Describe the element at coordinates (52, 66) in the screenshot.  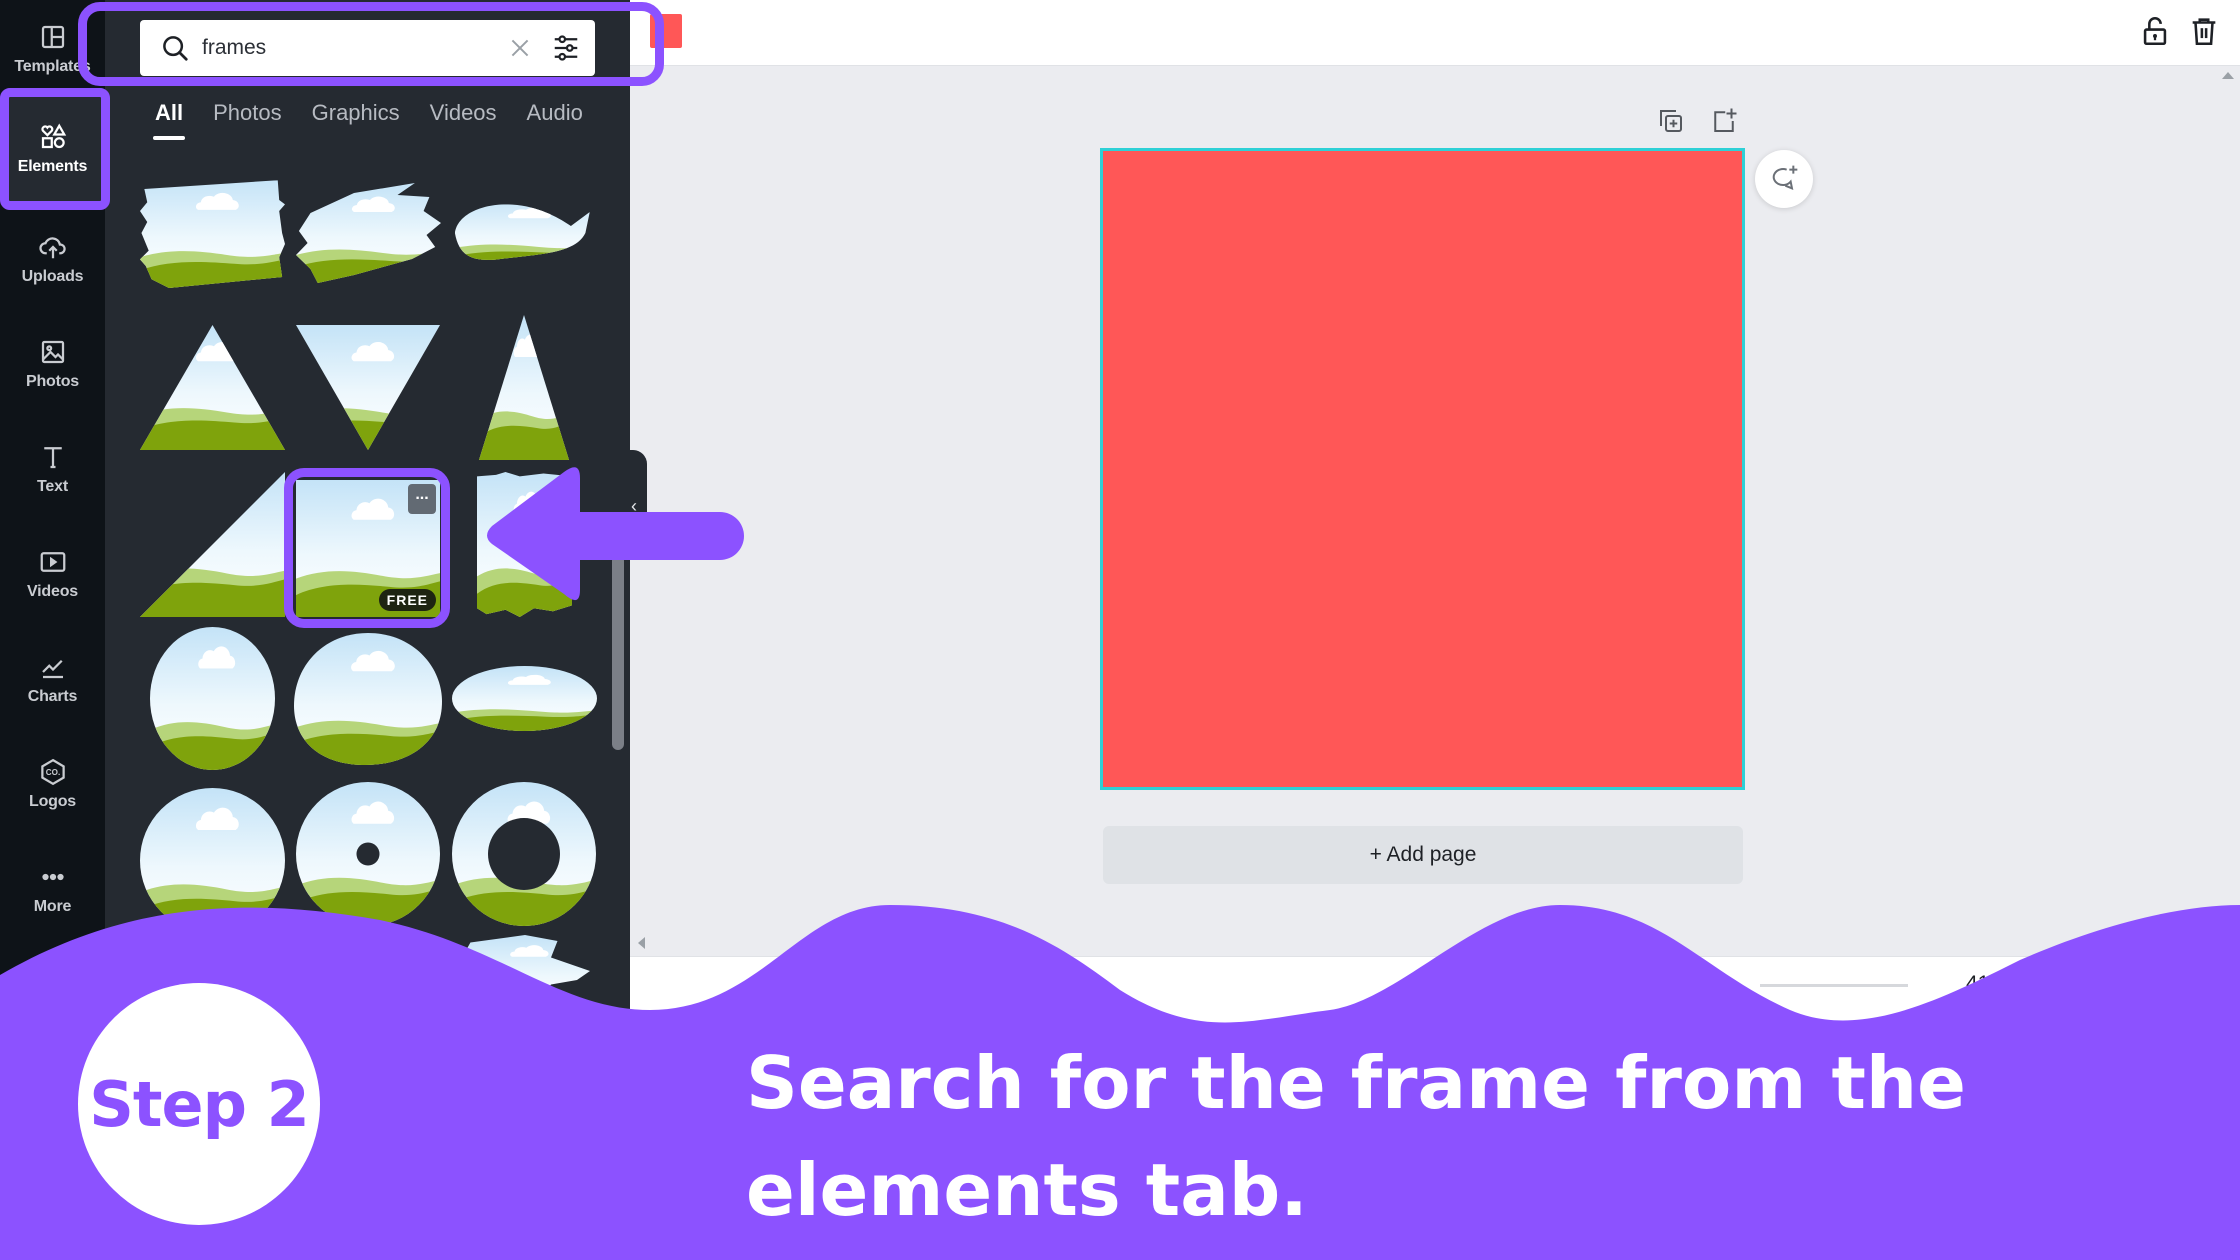
I see `sidebar-item-label: Templates` at that location.